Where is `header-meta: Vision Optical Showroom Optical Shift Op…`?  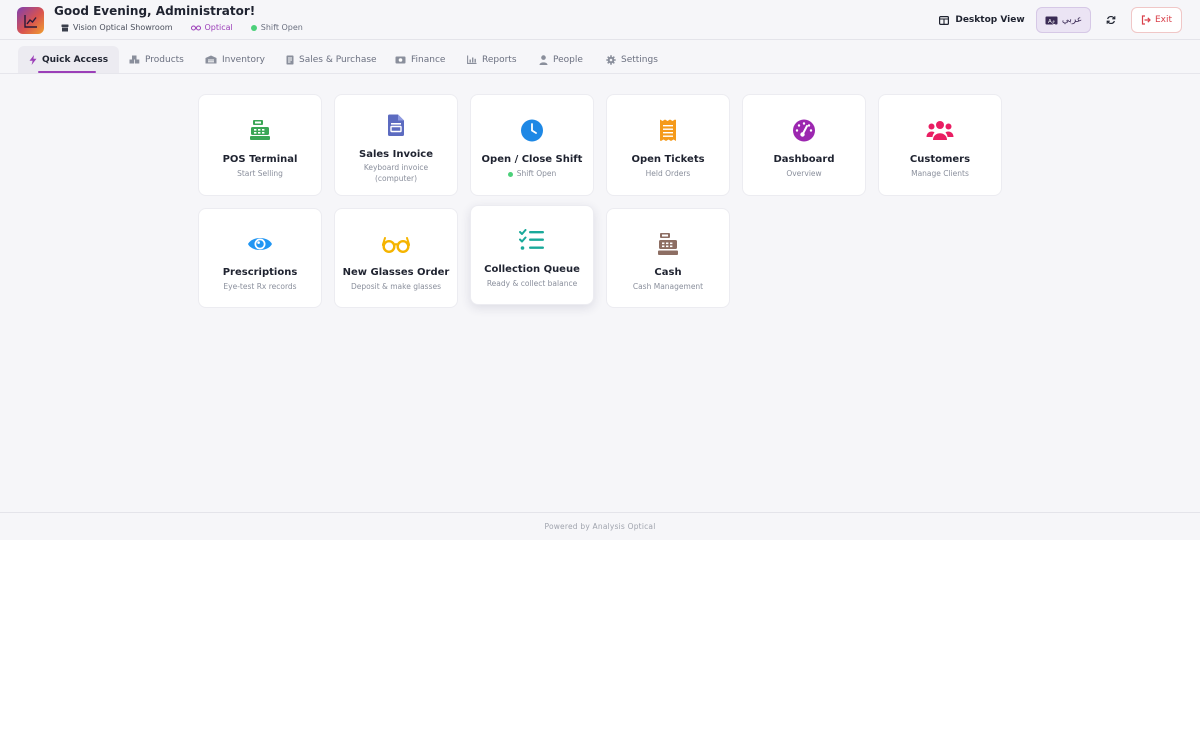
header-meta: Vision Optical Showroom Optical Shift Op… is located at coordinates (191, 27).